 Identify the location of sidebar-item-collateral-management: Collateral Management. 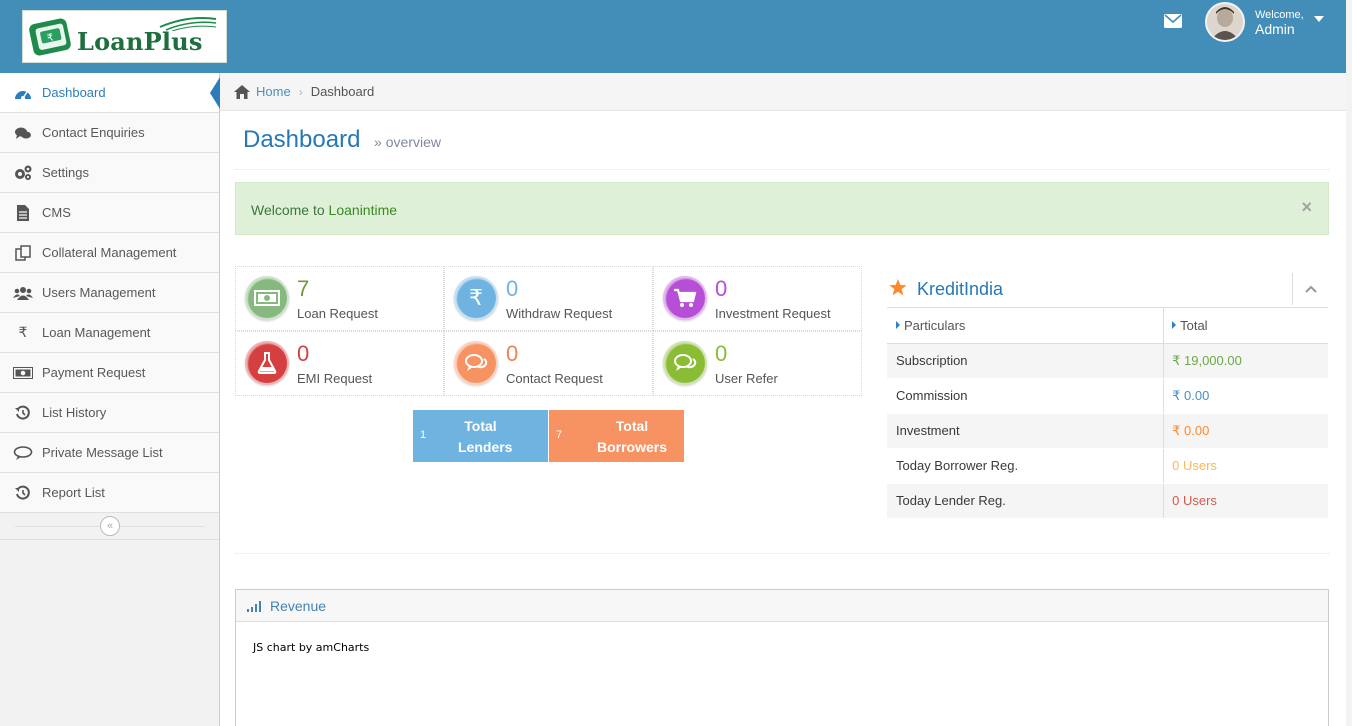
(109, 253).